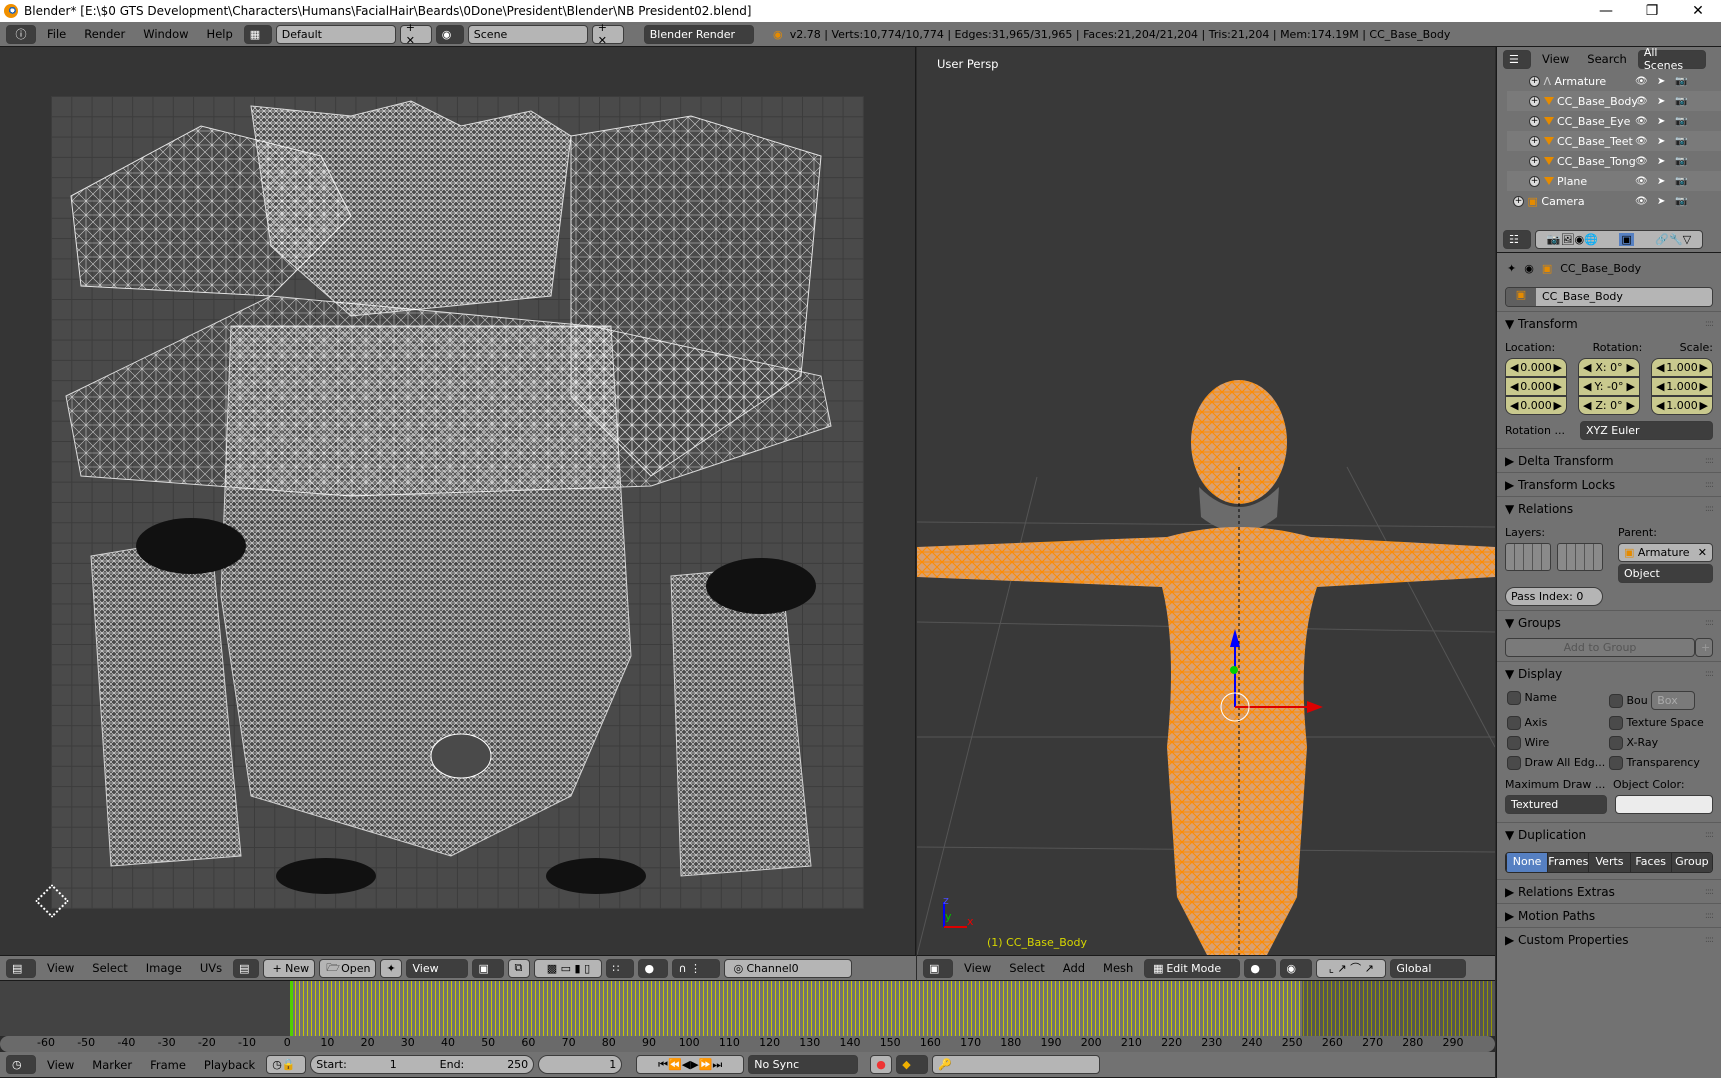  I want to click on display-checkbox: Wire, so click(1558, 743).